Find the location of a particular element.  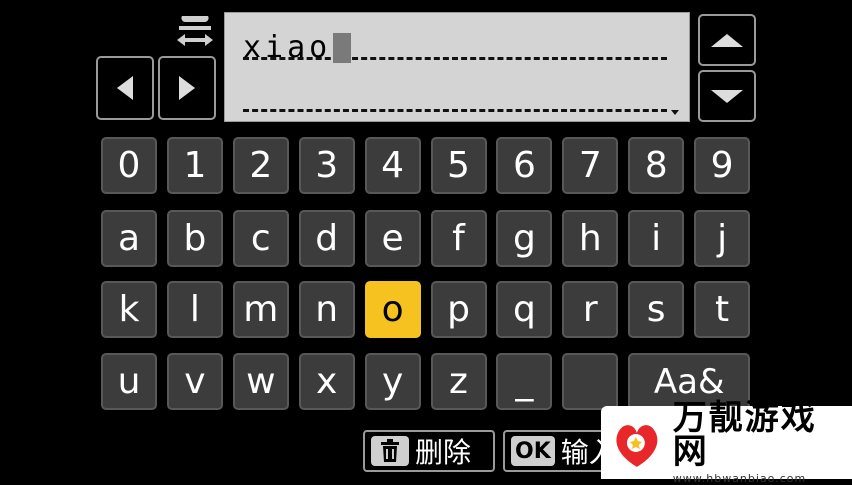

key-5: 5 is located at coordinates (458, 165).